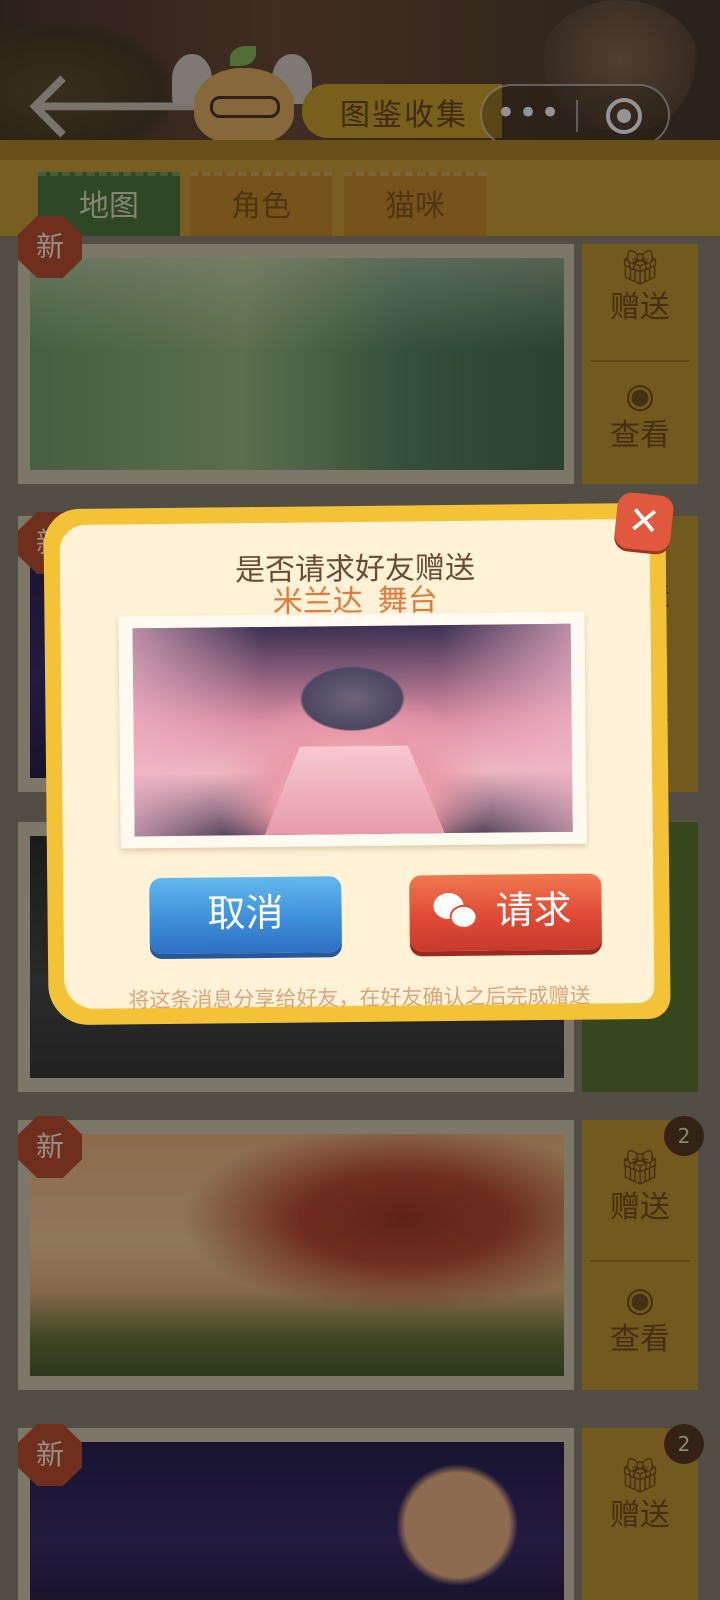  I want to click on wechat-icon, so click(455, 912).